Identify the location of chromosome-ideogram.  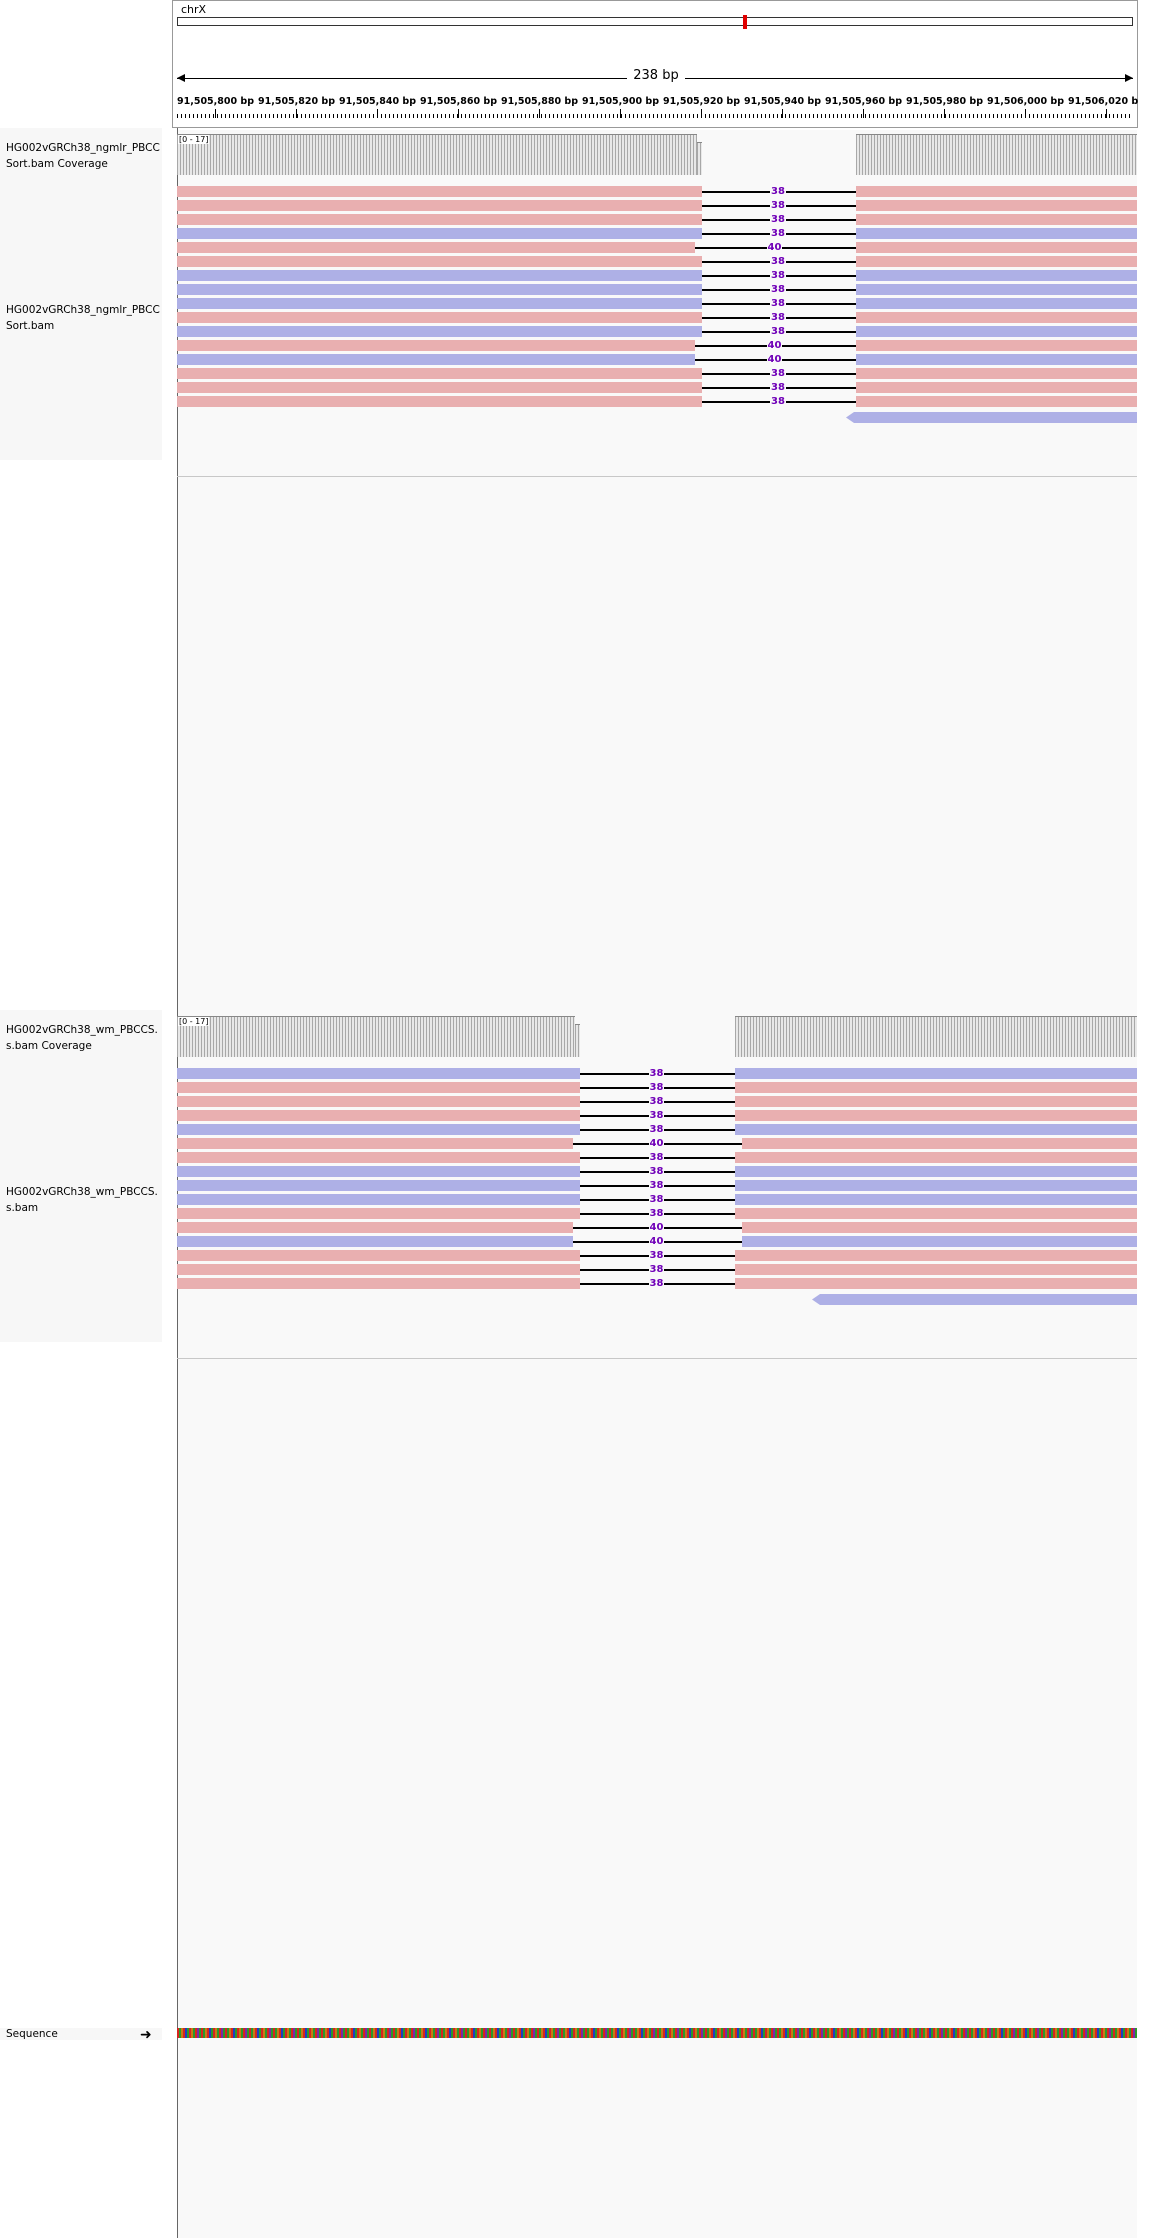
(655, 21).